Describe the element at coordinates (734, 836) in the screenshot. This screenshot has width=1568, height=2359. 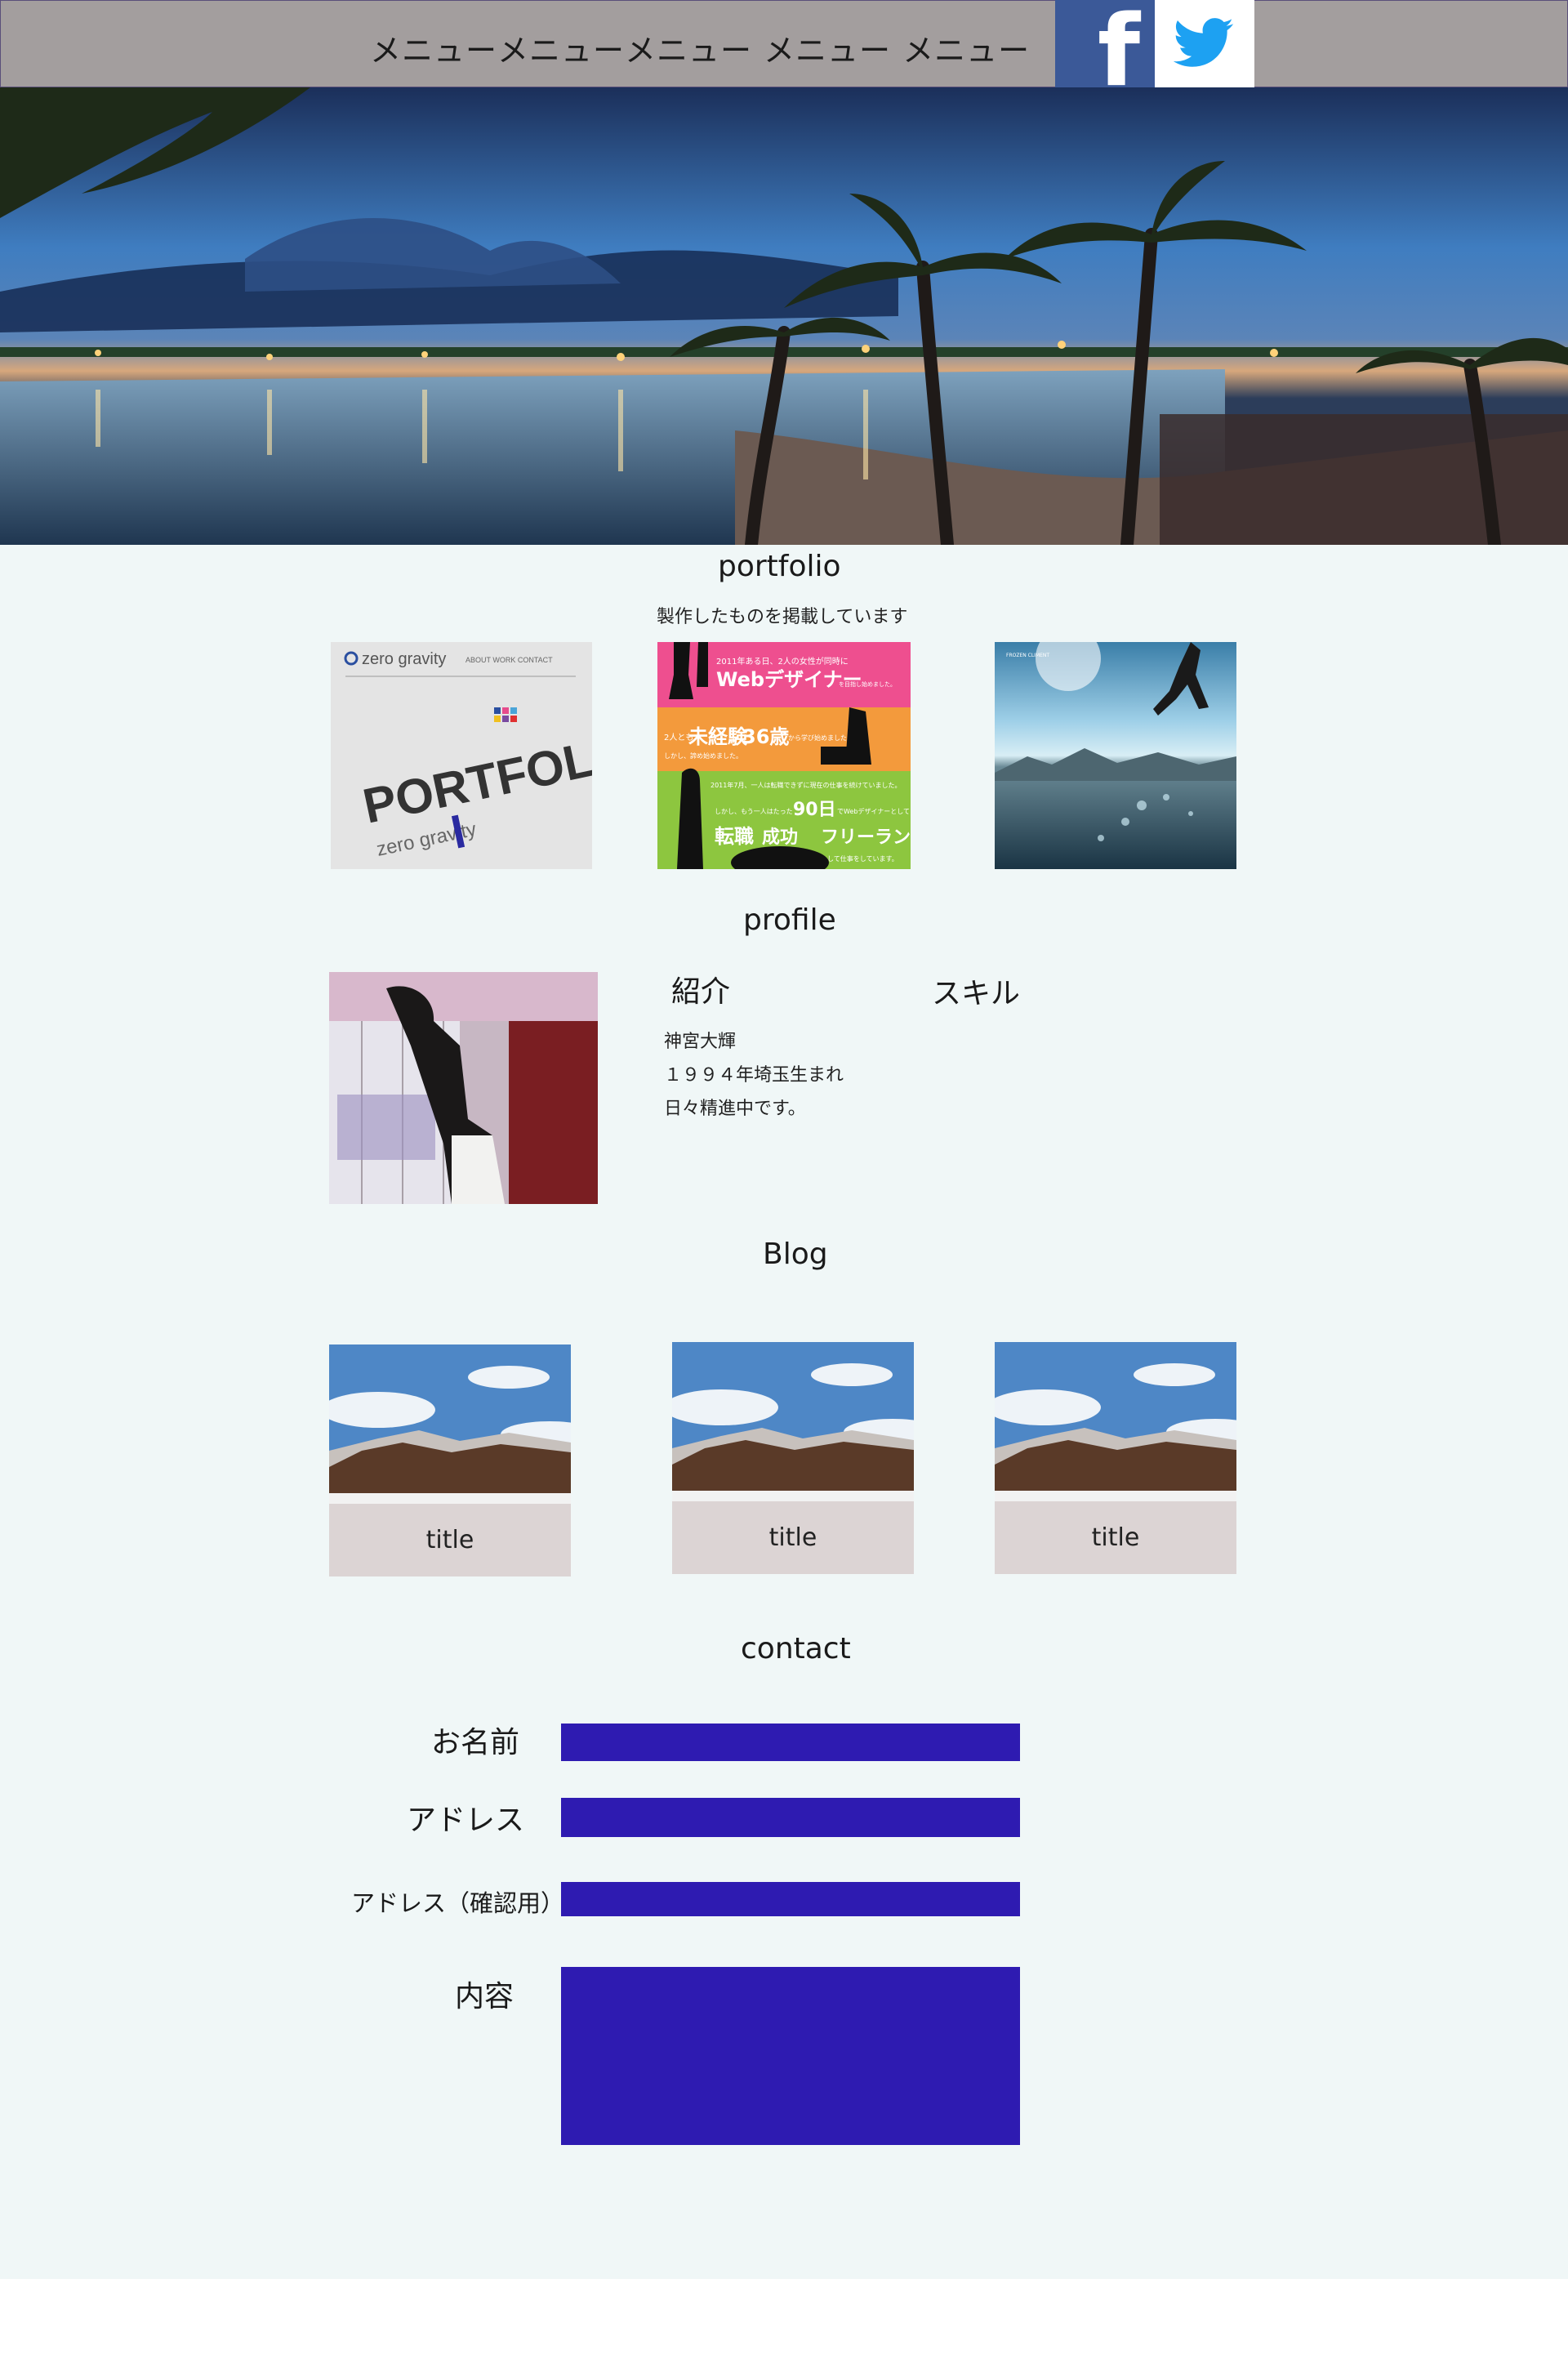
I see `wd-line13: 転職` at that location.